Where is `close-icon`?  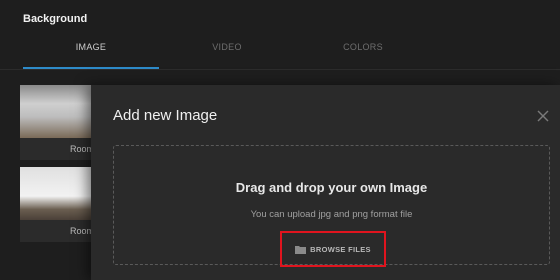 close-icon is located at coordinates (543, 116).